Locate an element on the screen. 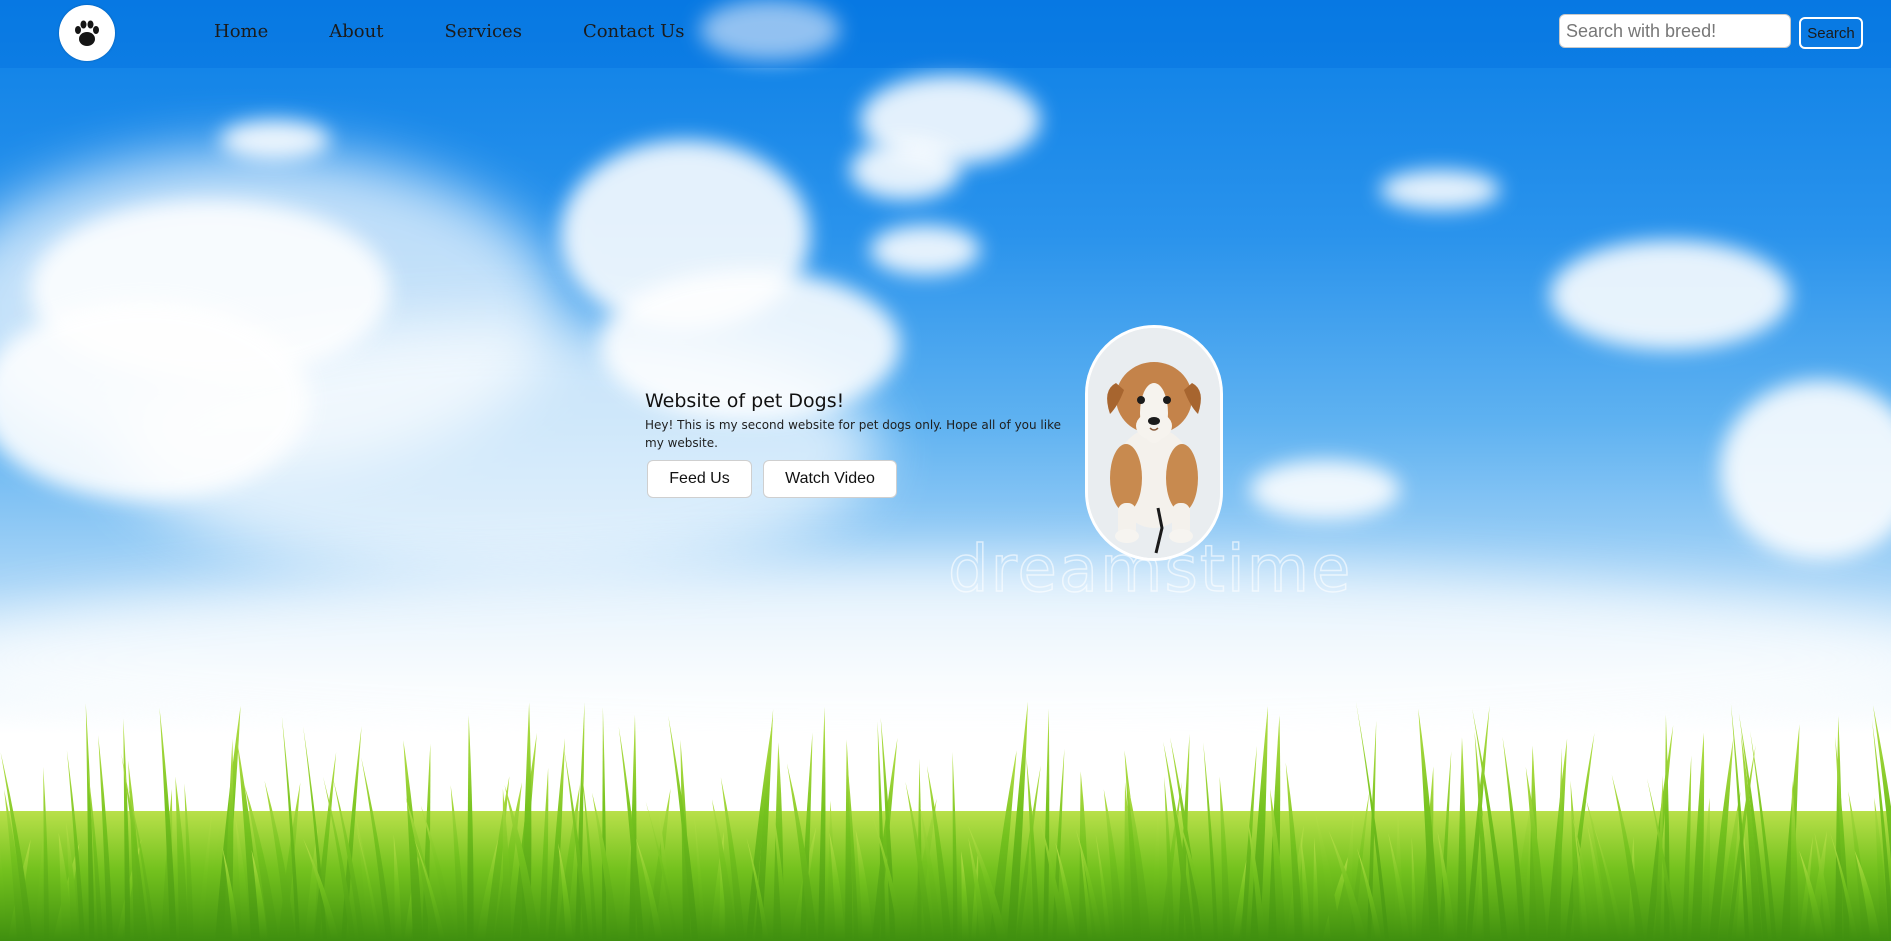 The width and height of the screenshot is (1891, 941). paw-print-icon is located at coordinates (87, 33).